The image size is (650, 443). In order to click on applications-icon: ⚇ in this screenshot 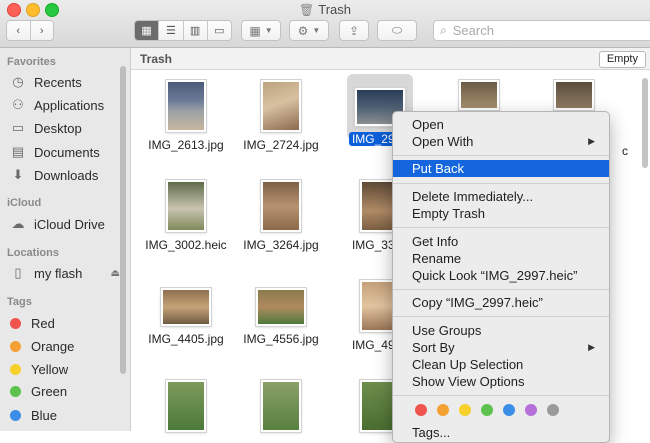, I will do `click(18, 104)`.